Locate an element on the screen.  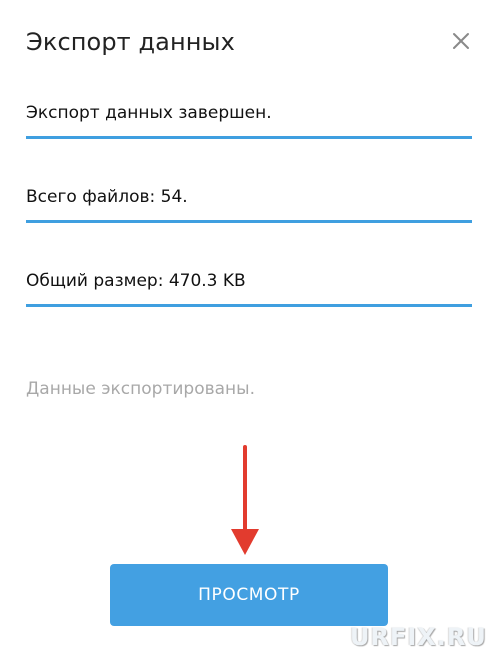
dialog-title: Экспорт данных is located at coordinates (130, 42).